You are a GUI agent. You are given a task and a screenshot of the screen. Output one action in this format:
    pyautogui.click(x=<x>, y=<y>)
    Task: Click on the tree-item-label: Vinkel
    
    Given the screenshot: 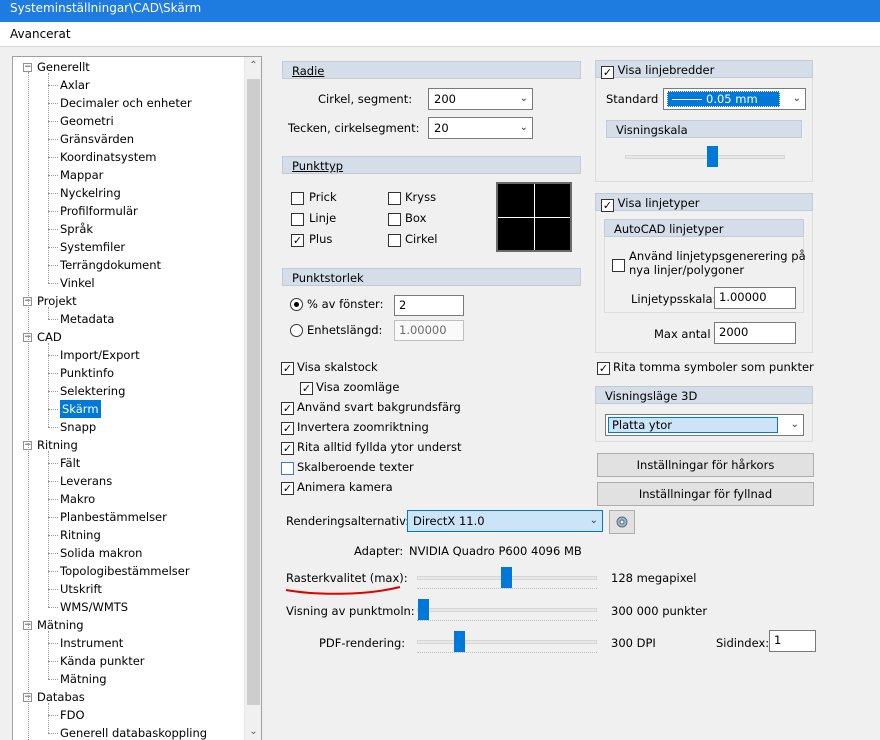 What is the action you would take?
    pyautogui.click(x=77, y=283)
    